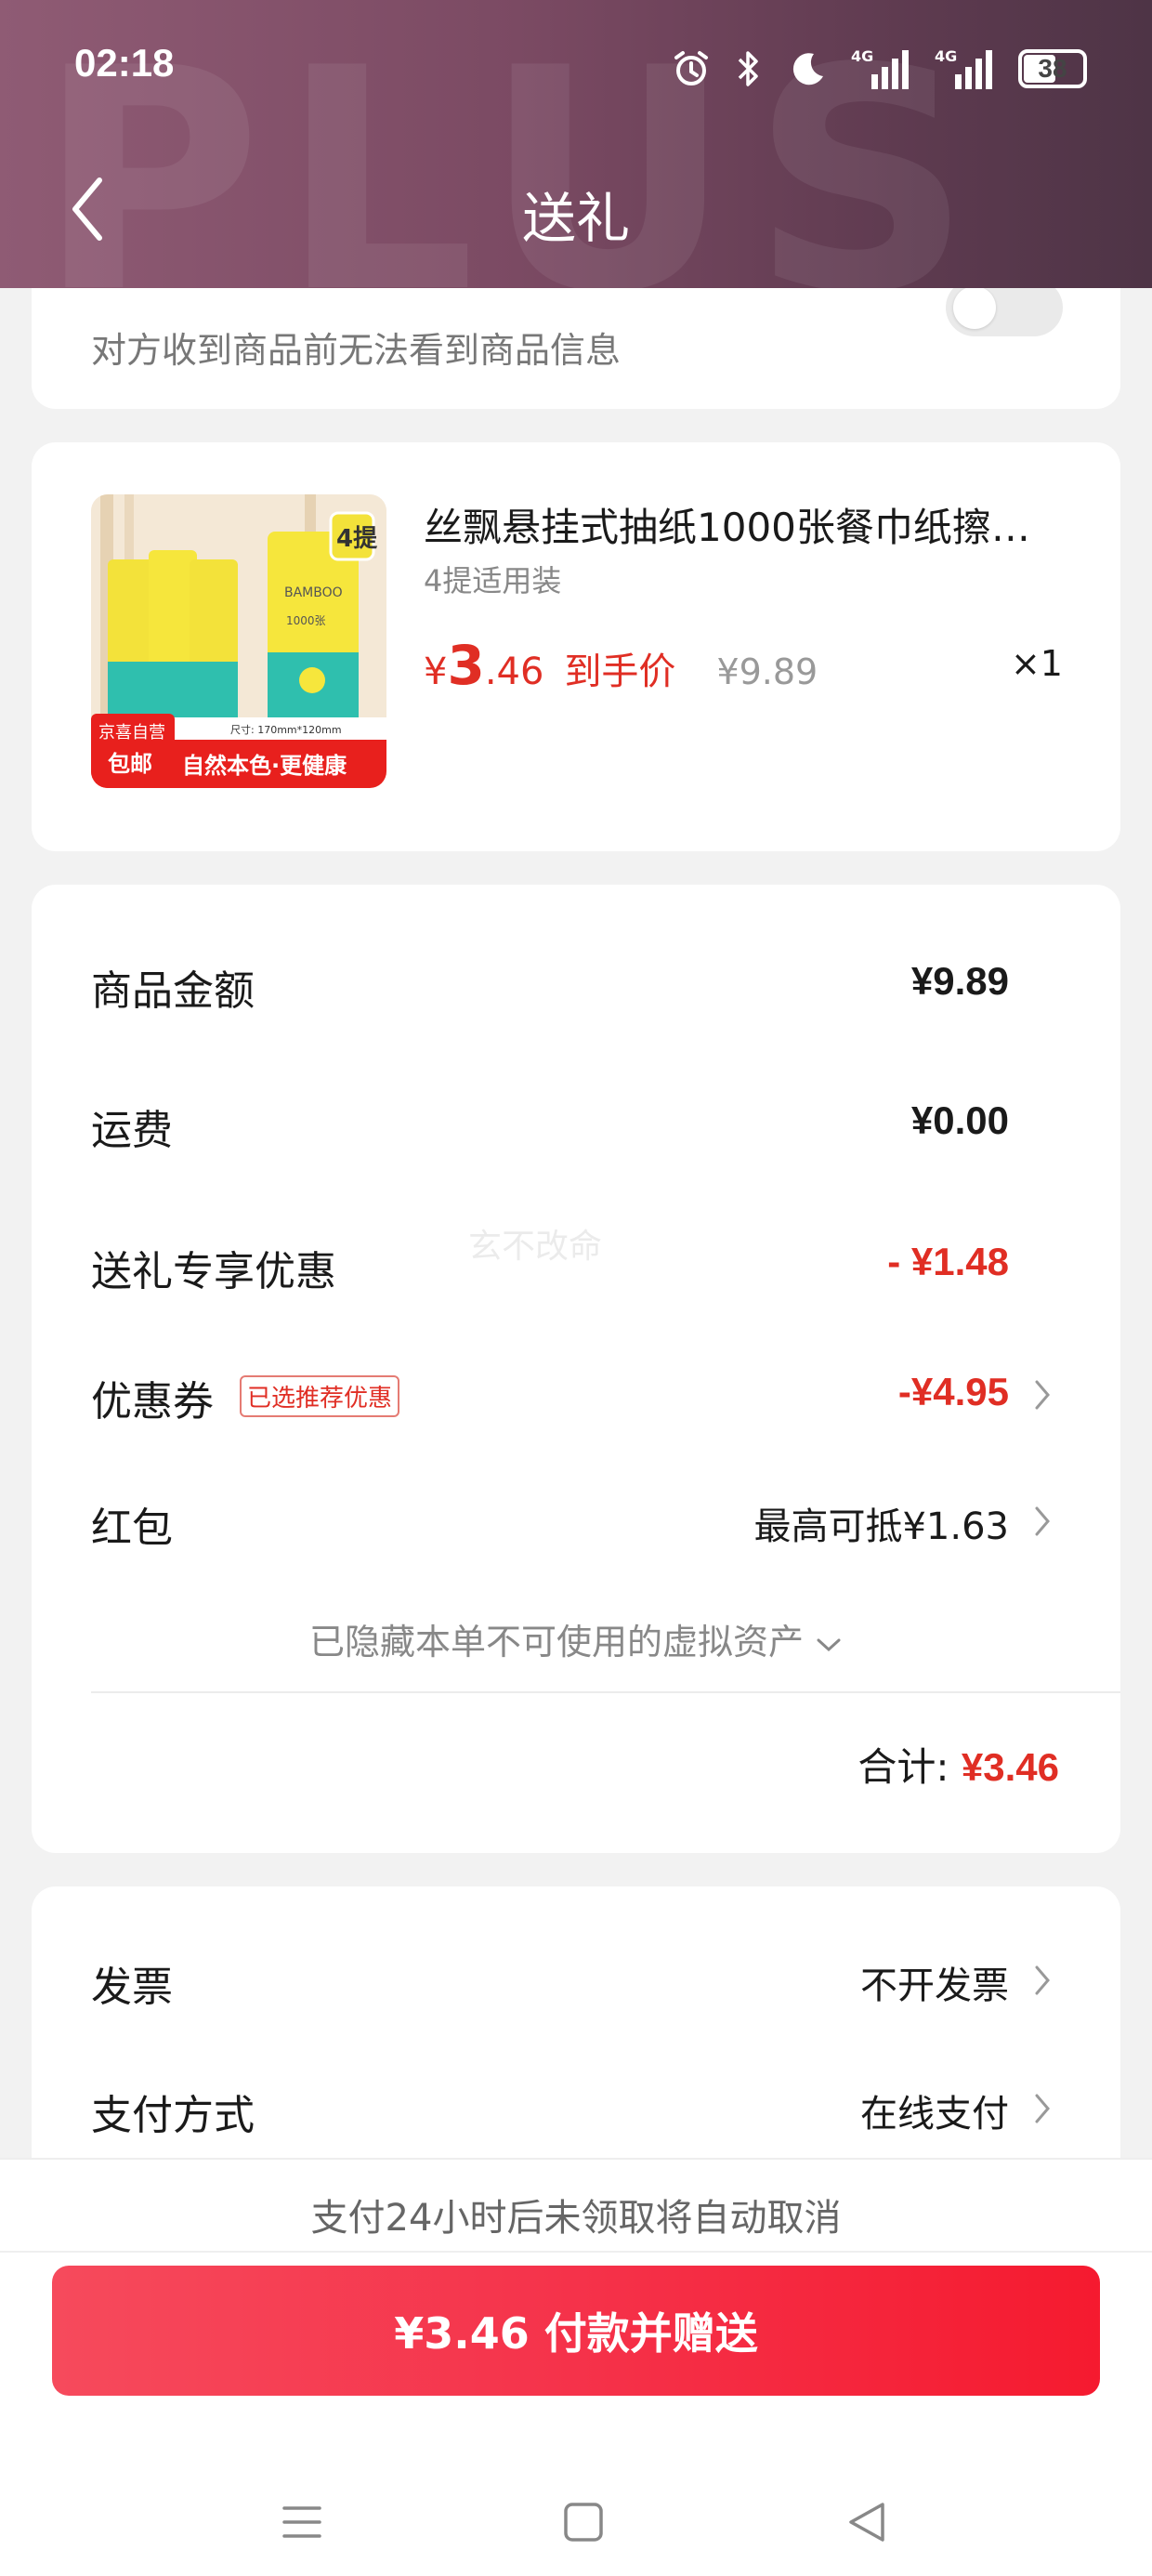 The height and width of the screenshot is (2576, 1152). I want to click on product-spec: 4提适用装, so click(493, 580).